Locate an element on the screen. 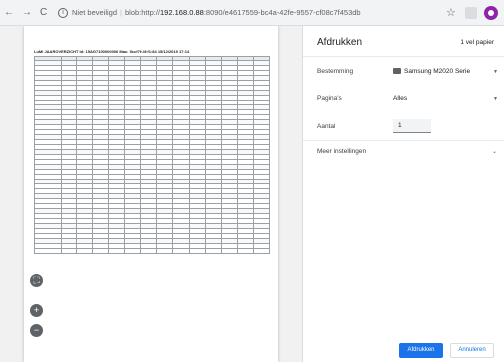 Image resolution: width=504 pixels, height=362 pixels. pages-value: Alles is located at coordinates (400, 98).